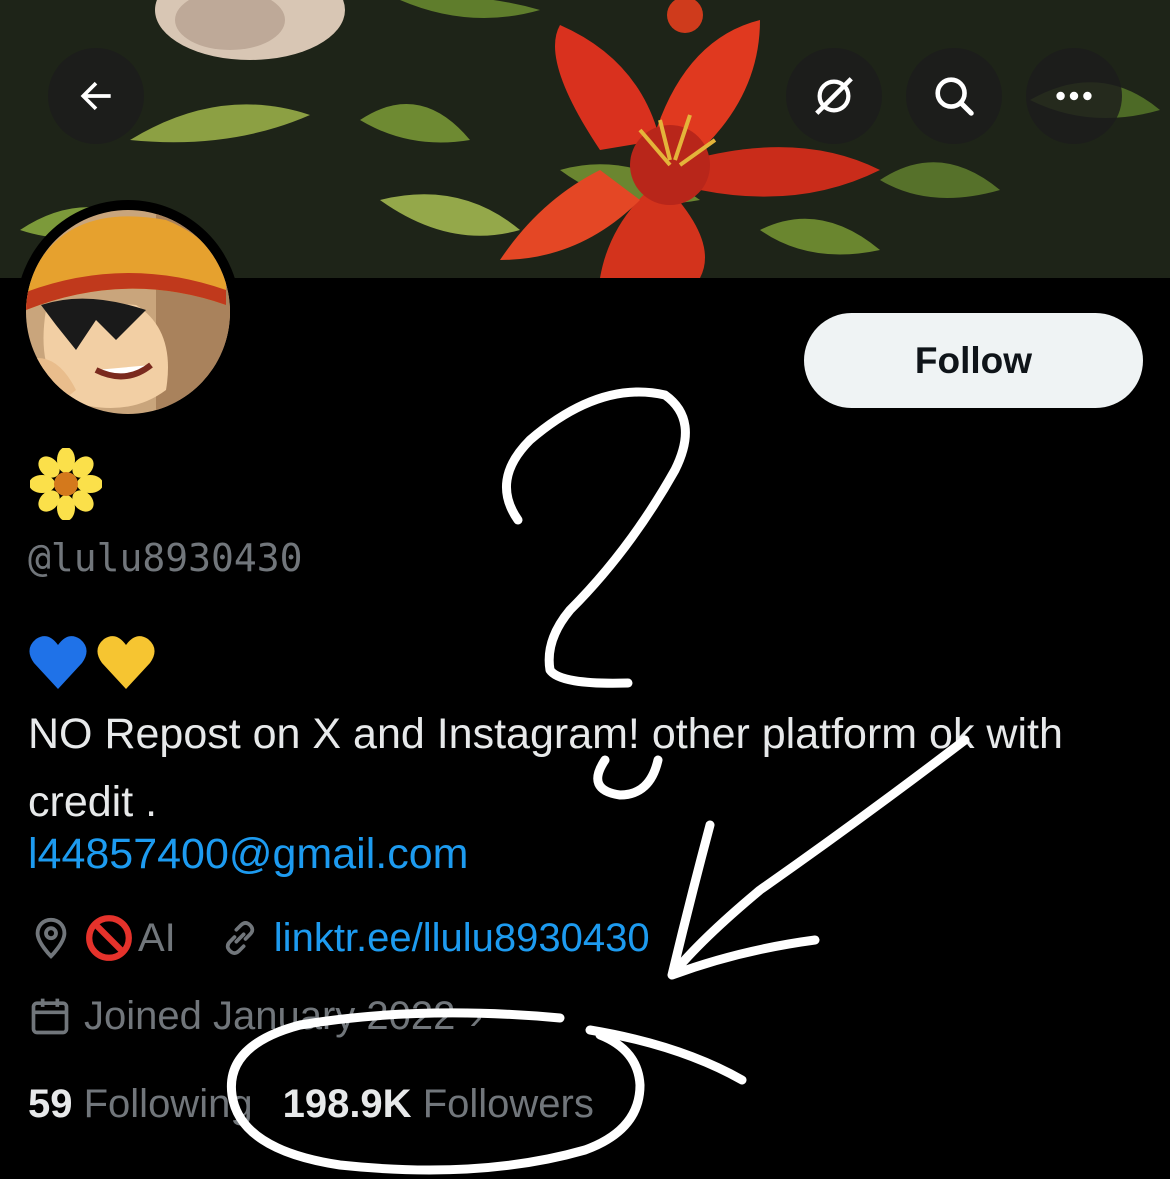 The width and height of the screenshot is (1170, 1179). I want to click on back-button, so click(96, 96).